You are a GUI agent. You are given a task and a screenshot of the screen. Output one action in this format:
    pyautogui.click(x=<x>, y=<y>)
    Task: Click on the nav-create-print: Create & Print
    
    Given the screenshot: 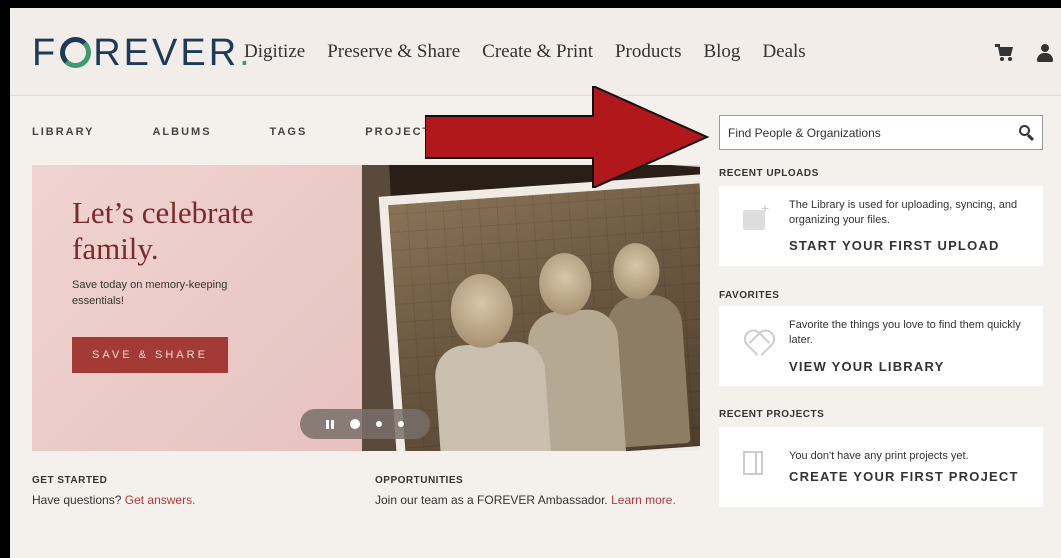 What is the action you would take?
    pyautogui.click(x=537, y=52)
    